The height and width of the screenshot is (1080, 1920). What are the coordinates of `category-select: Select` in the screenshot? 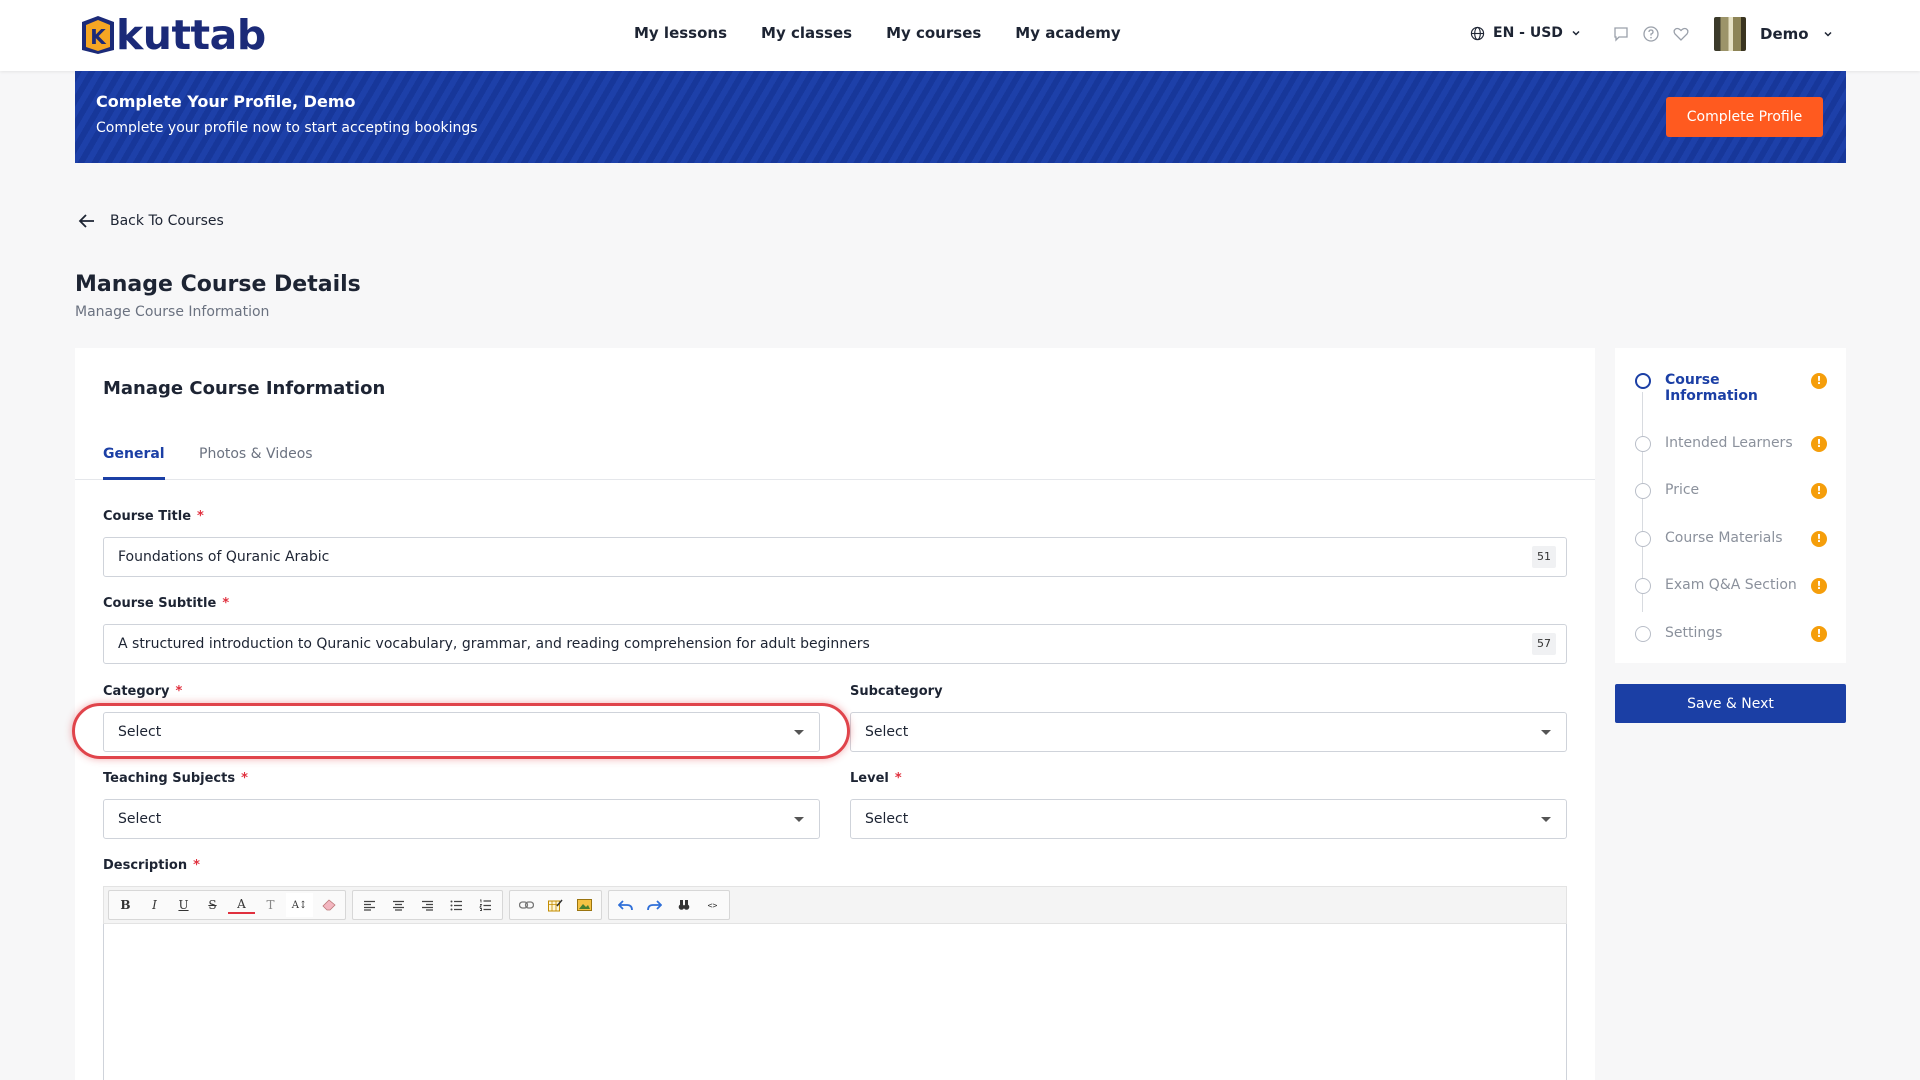 It's located at (461, 732).